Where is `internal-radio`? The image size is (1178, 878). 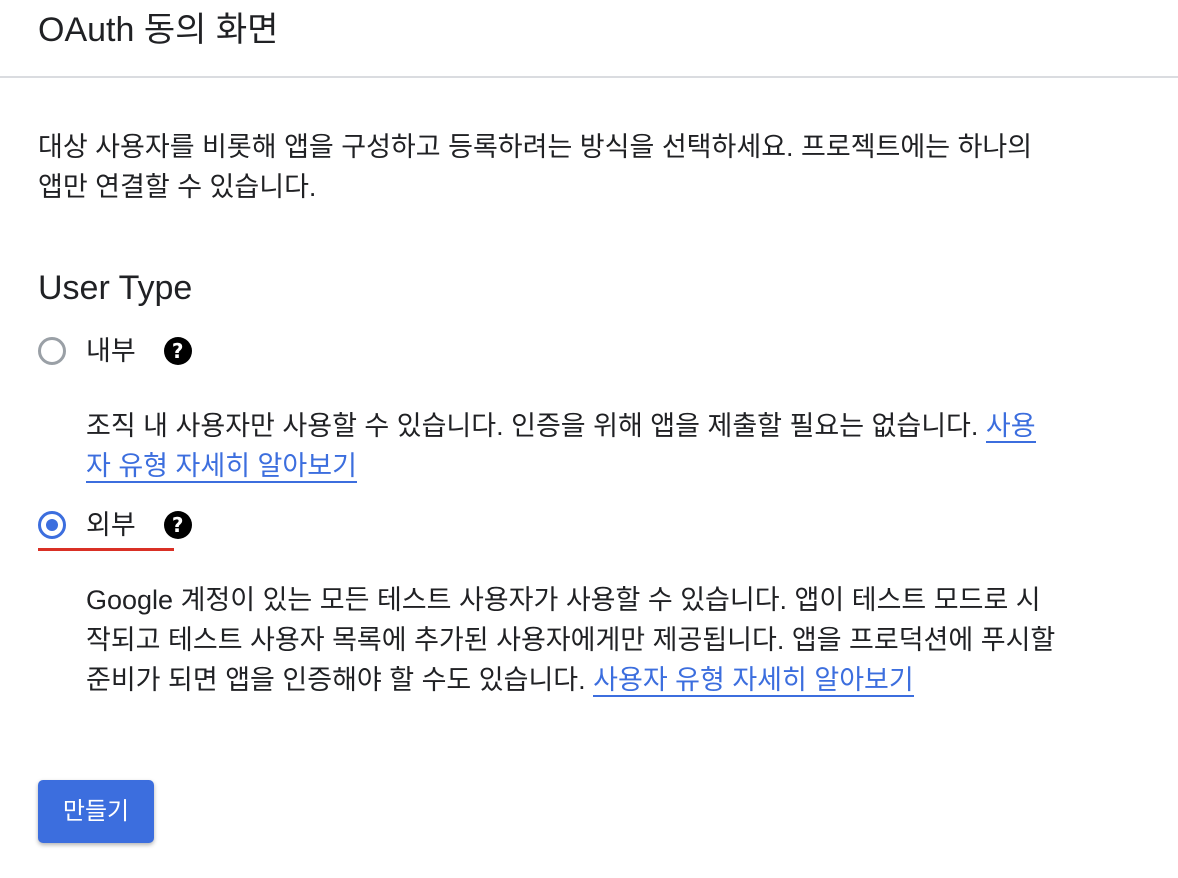
internal-radio is located at coordinates (52, 351).